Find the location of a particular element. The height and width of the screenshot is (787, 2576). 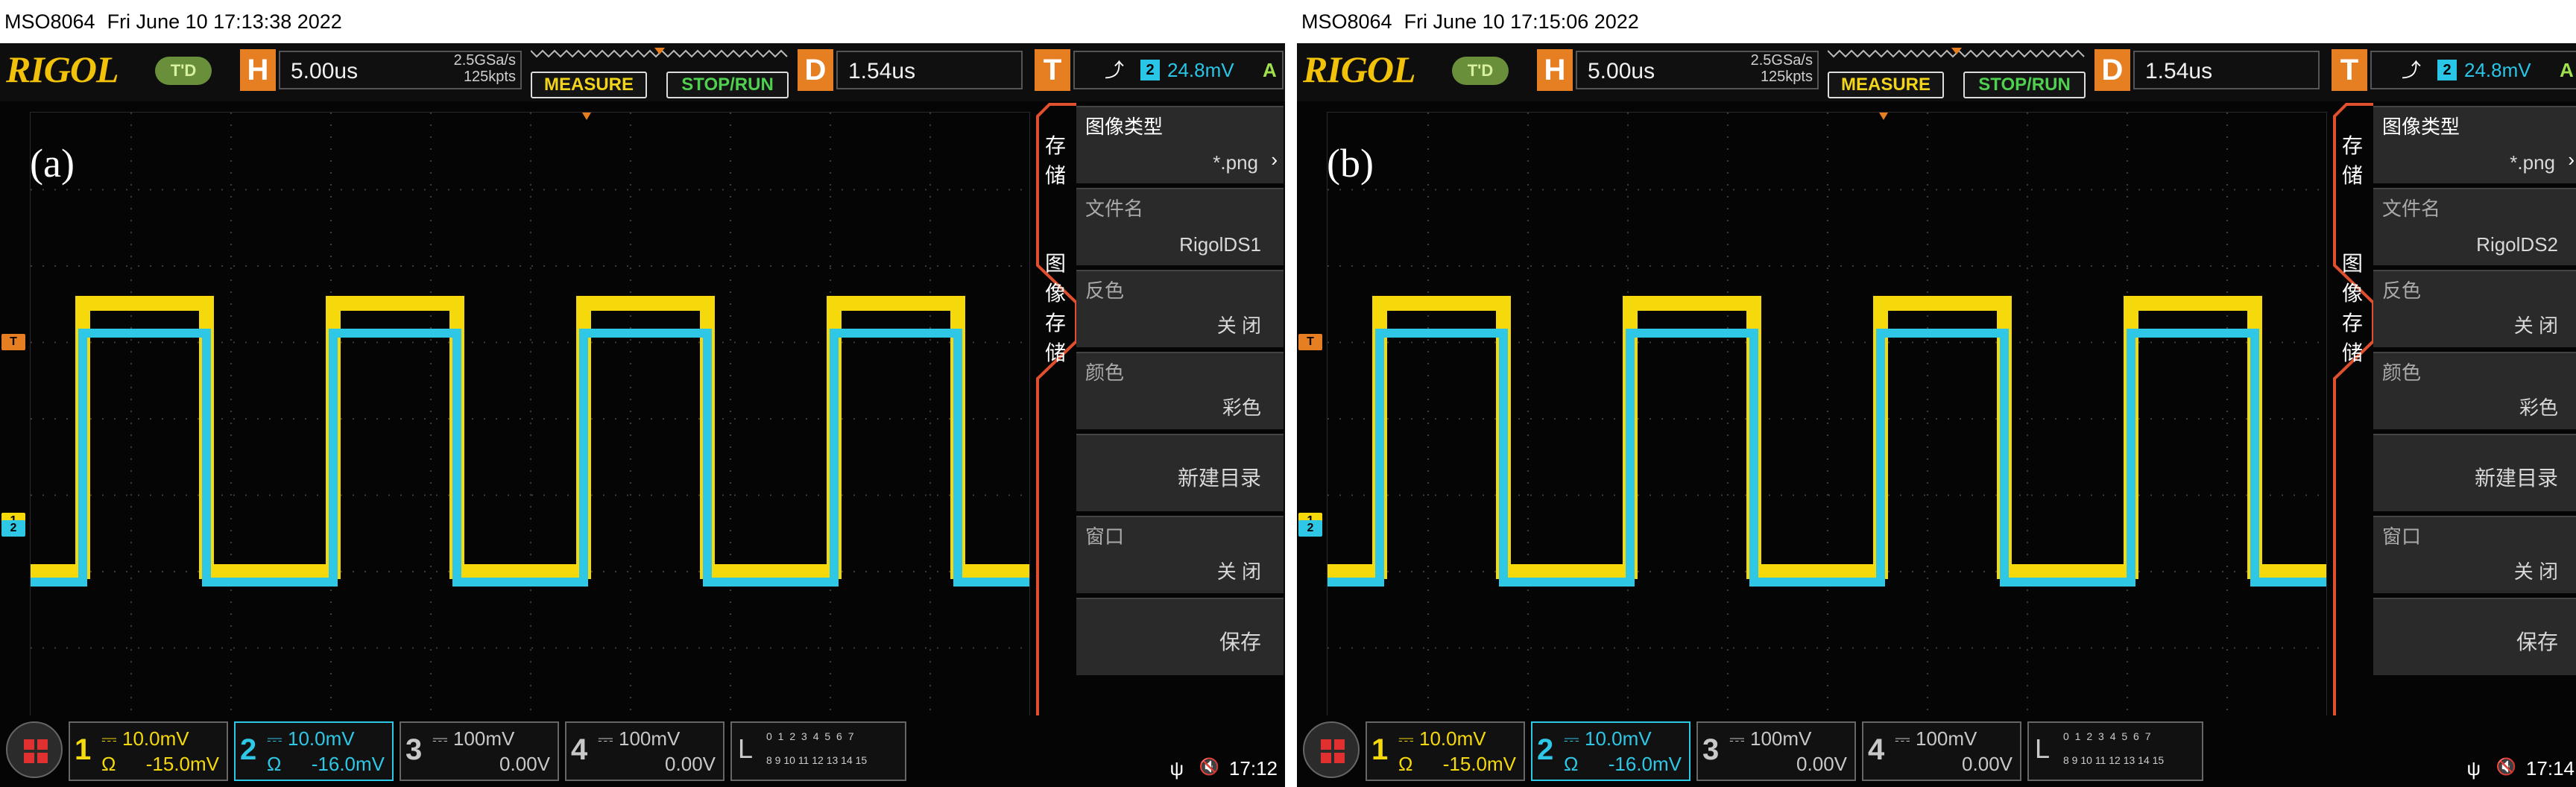

sample-rate: 2.5GSa/s is located at coordinates (1782, 60).